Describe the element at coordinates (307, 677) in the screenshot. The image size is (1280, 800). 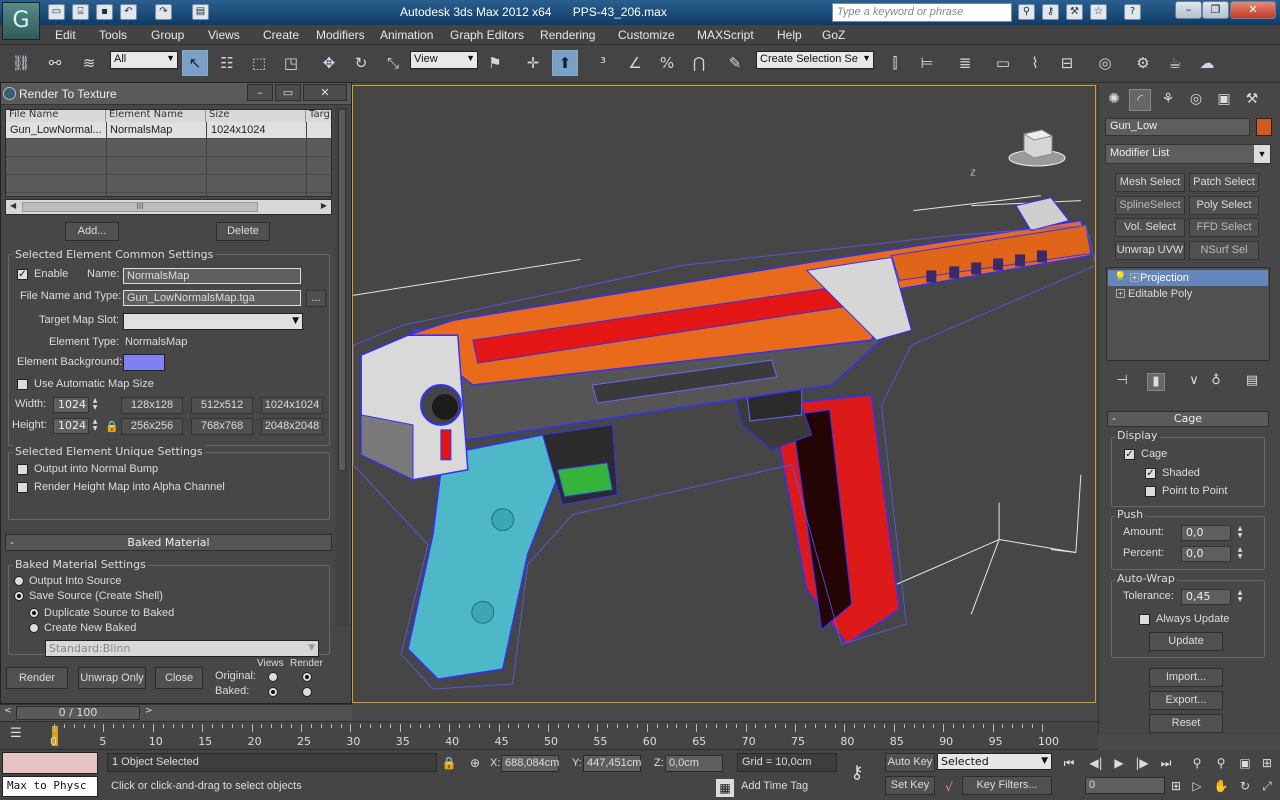
I see `original-render-radio` at that location.